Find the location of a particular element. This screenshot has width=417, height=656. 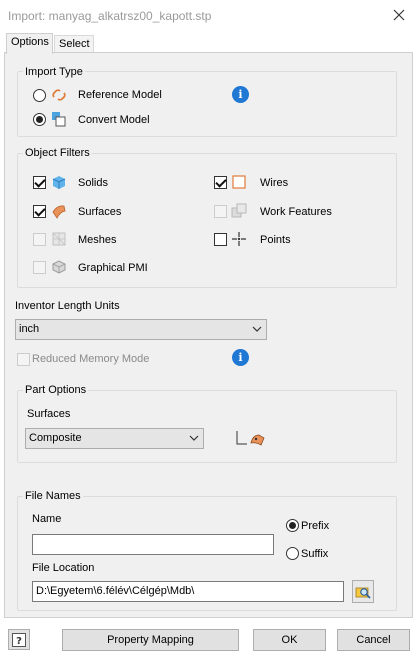

close-icon is located at coordinates (399, 15).